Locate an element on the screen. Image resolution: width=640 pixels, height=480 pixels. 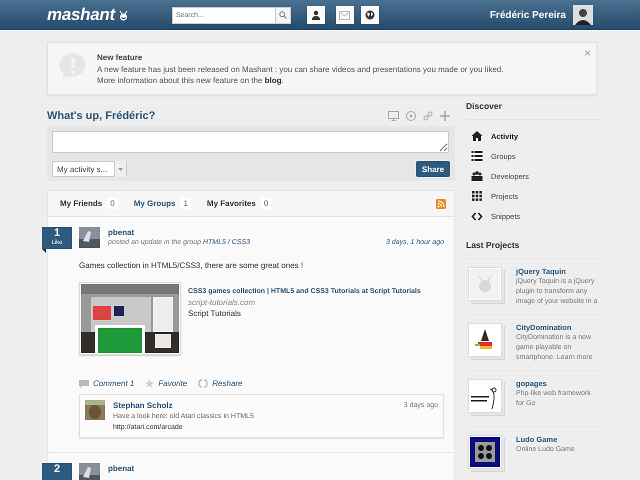
favorite-button: Favorite is located at coordinates (166, 383).